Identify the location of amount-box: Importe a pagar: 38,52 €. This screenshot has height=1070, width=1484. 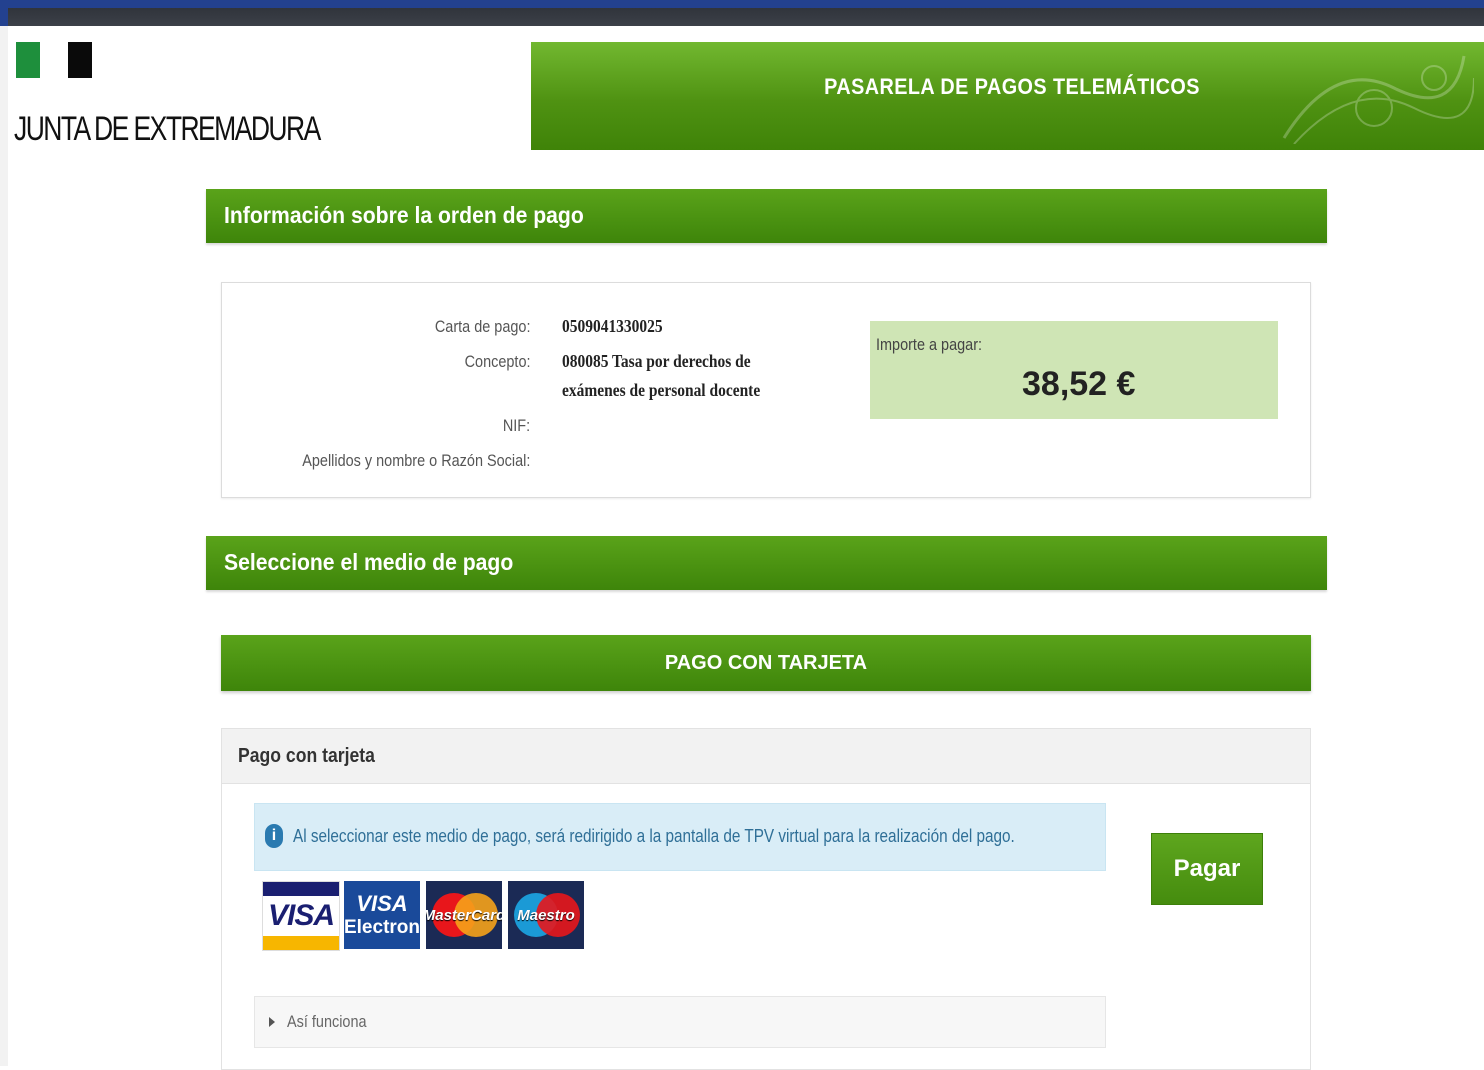
(1074, 370).